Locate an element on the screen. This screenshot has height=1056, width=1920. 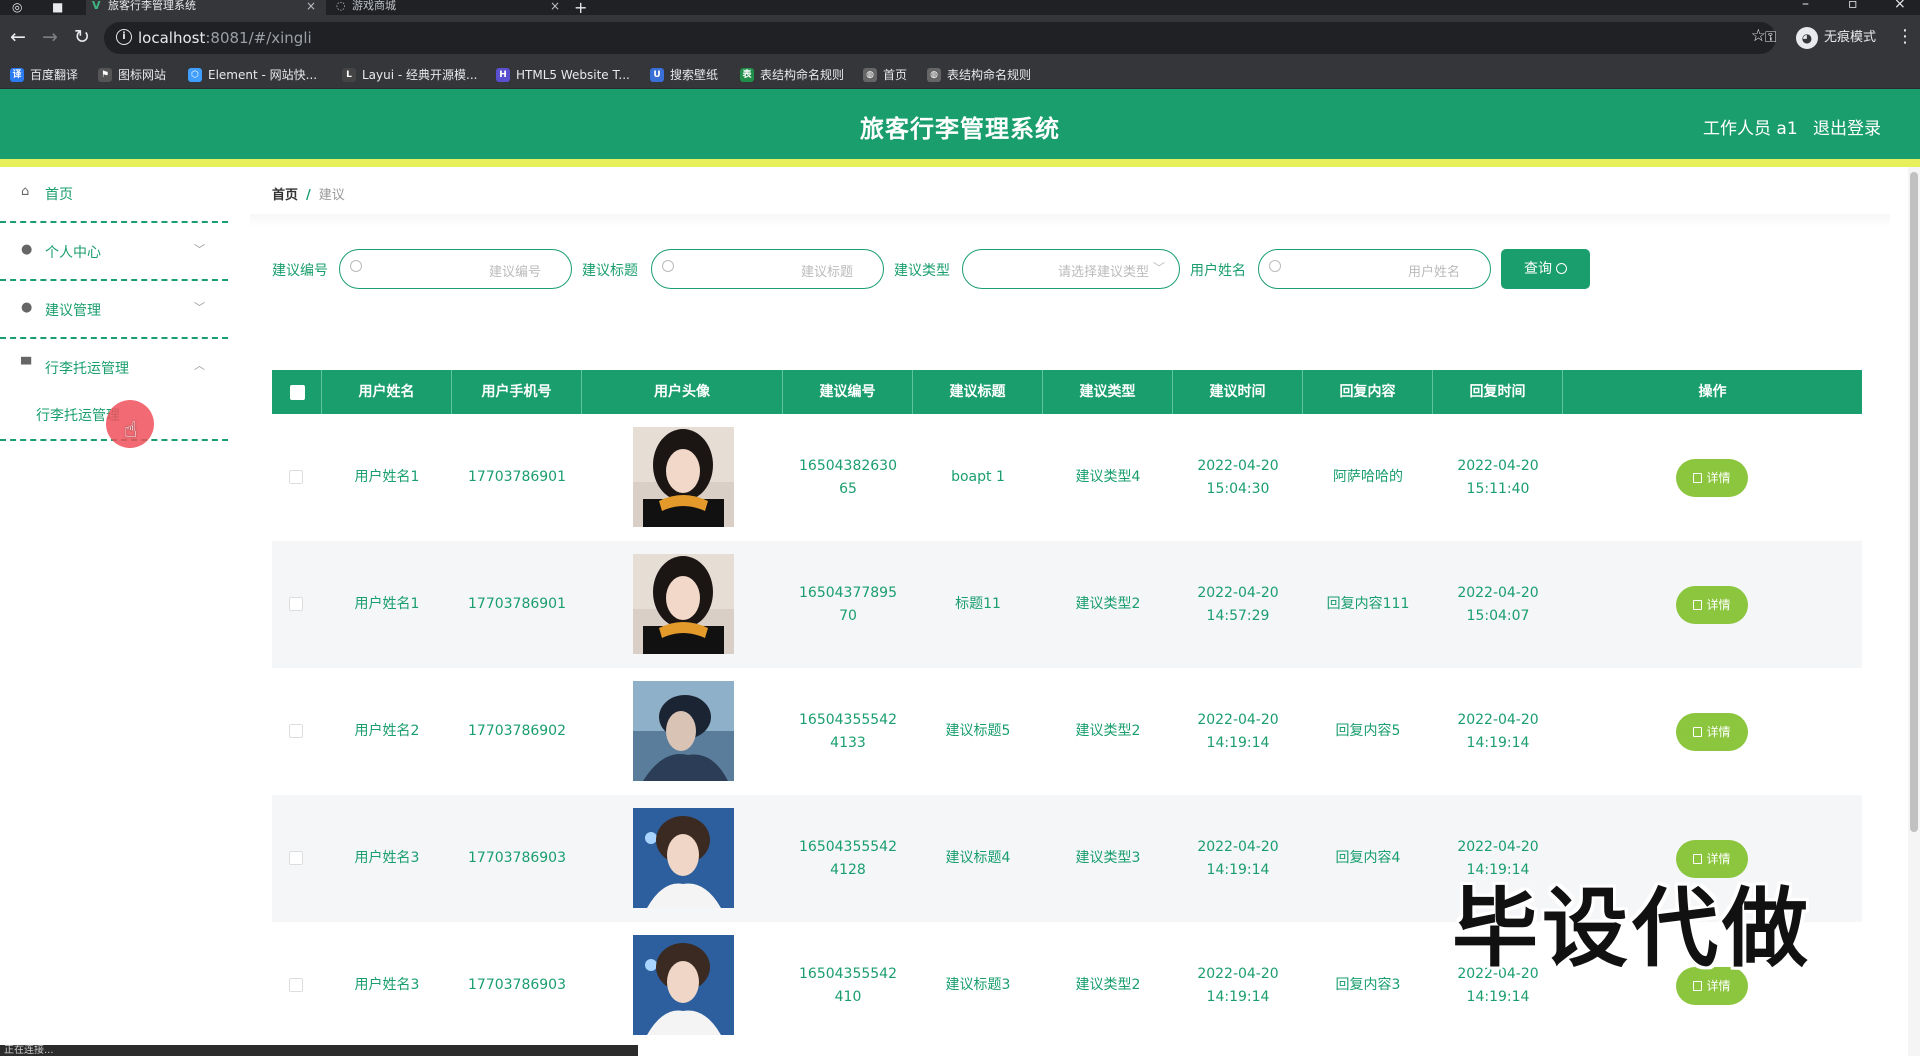
cell-name: 用户姓名3 is located at coordinates (387, 985).